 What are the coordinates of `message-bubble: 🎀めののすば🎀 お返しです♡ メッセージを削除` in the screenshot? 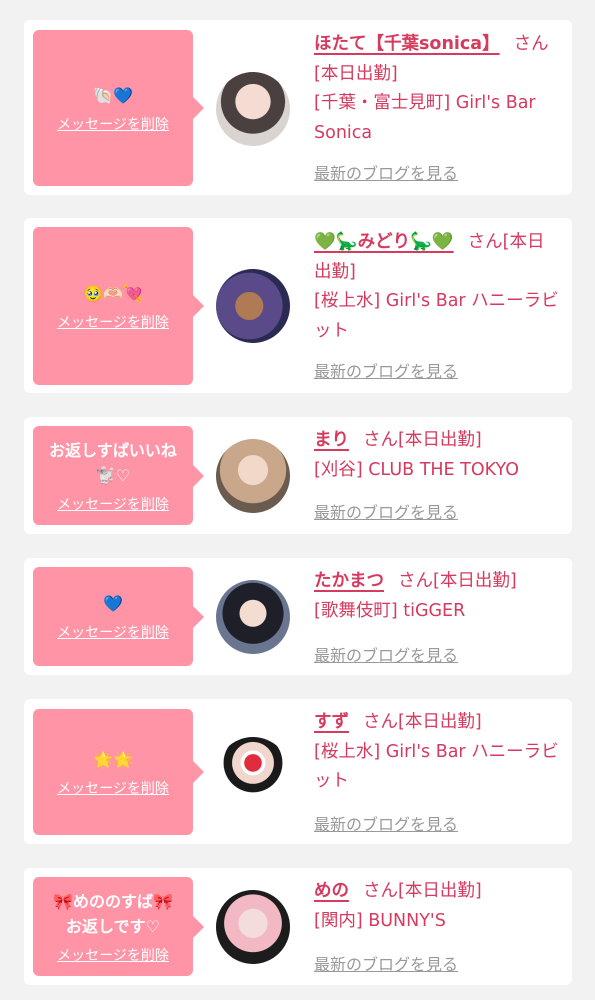 It's located at (118, 926).